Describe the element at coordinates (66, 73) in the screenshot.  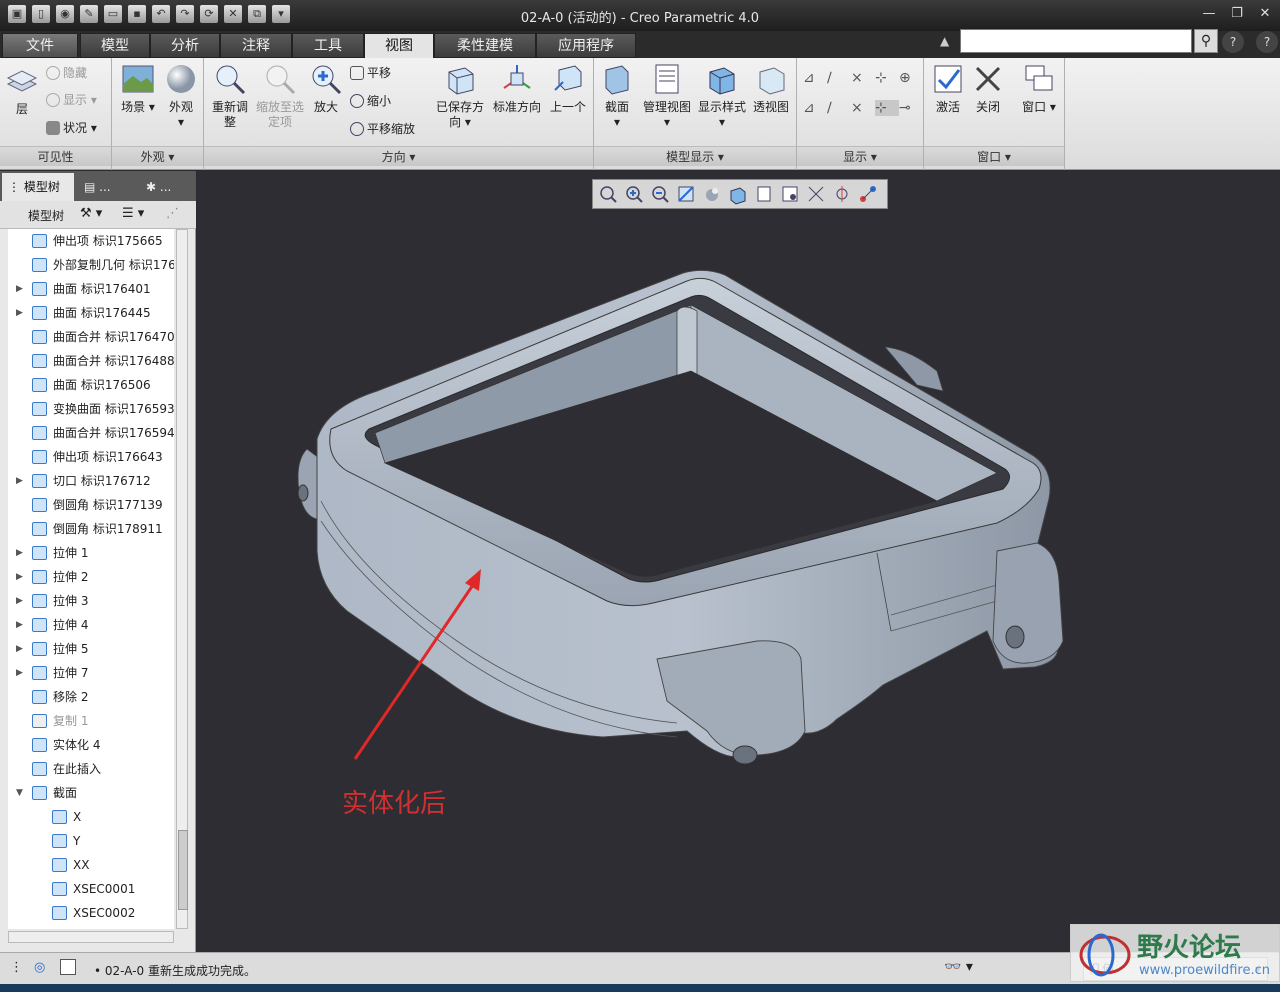
I see `hide-button: 隐藏` at that location.